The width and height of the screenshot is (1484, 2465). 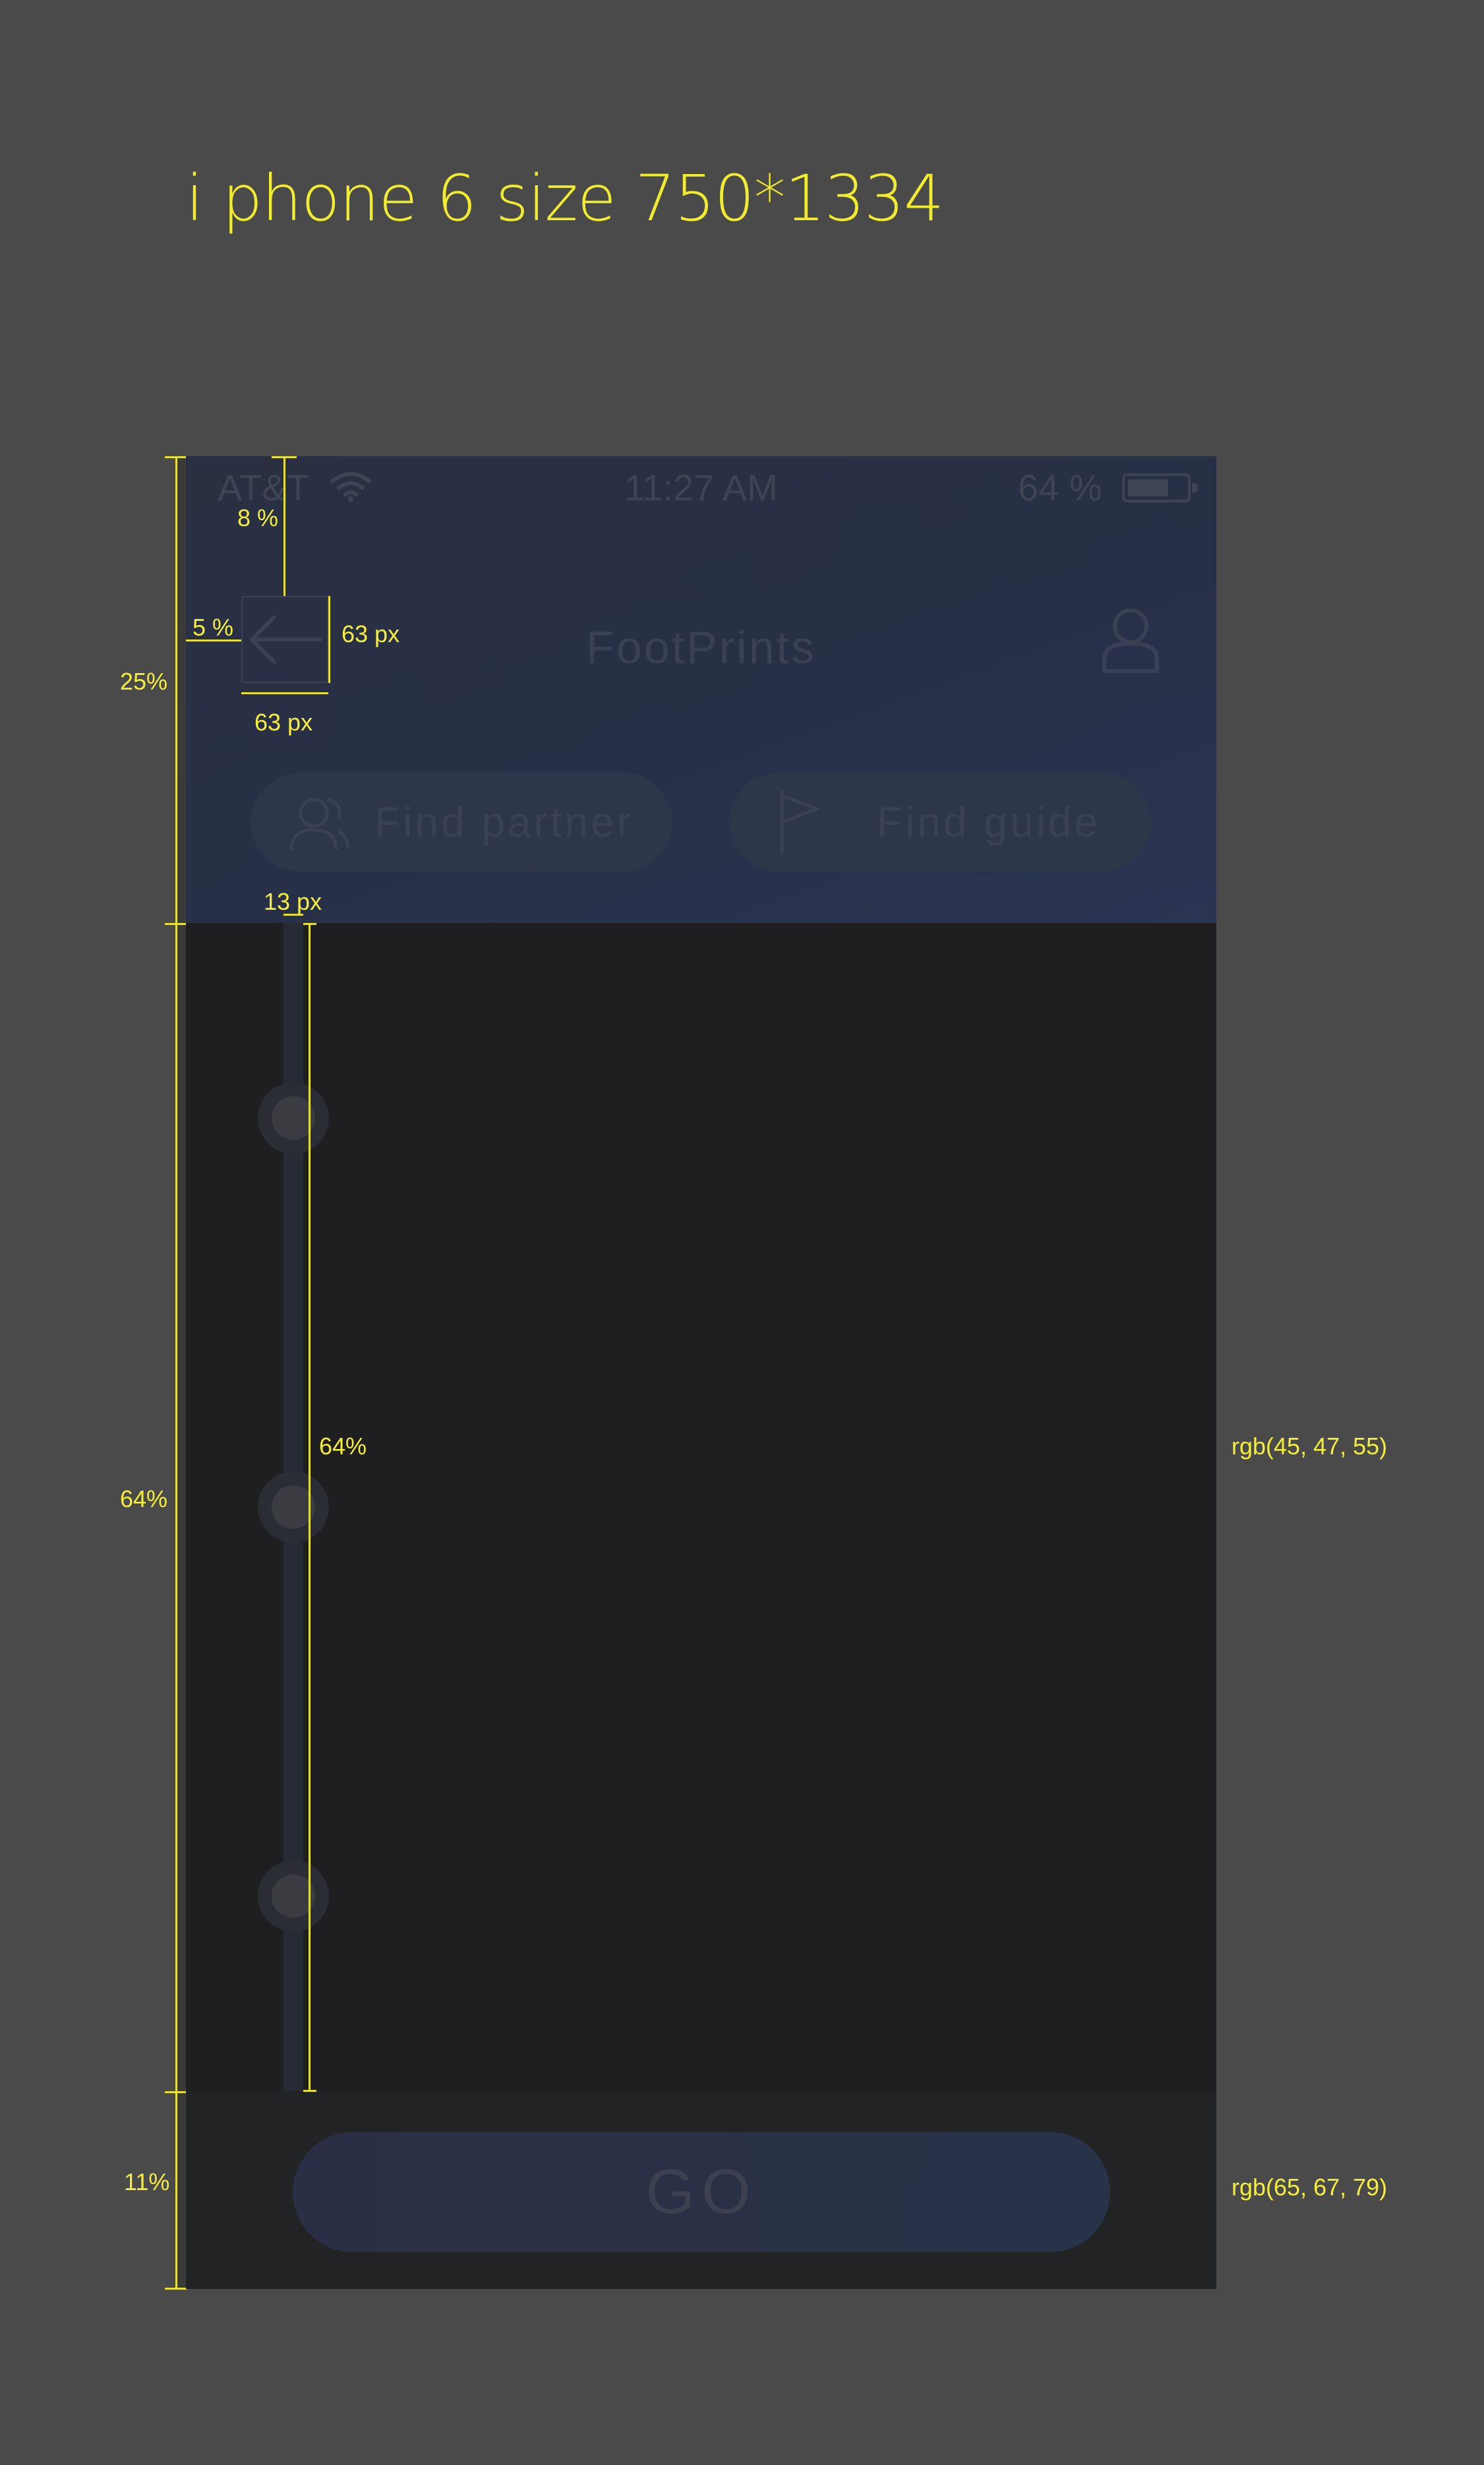 What do you see at coordinates (989, 822) in the screenshot?
I see `find-guide-label: Find guide` at bounding box center [989, 822].